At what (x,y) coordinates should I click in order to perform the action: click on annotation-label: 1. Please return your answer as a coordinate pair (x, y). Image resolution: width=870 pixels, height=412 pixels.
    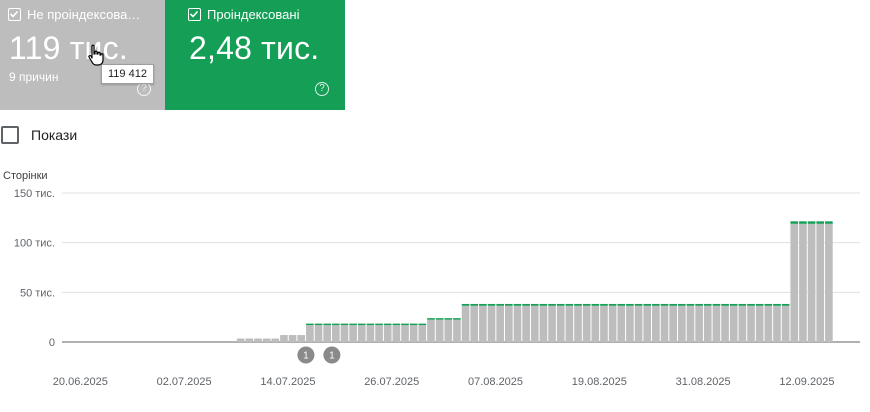
    Looking at the image, I should click on (332, 356).